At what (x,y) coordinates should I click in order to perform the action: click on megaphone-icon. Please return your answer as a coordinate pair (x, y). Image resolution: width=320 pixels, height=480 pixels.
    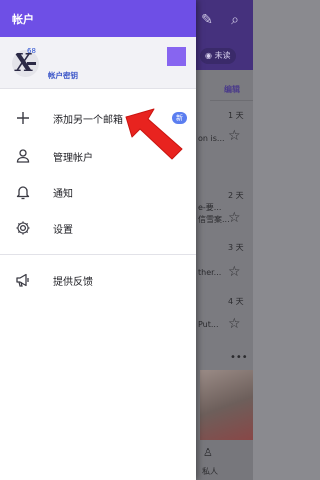
    Looking at the image, I should click on (23, 280).